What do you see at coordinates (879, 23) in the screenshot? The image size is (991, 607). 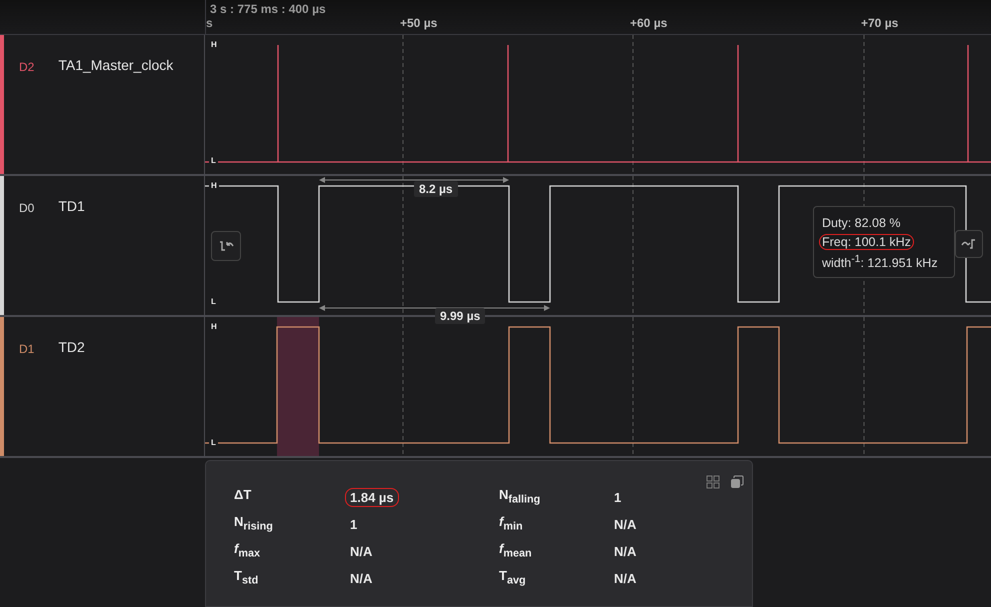 I see `time-tick-label: +70 µs` at bounding box center [879, 23].